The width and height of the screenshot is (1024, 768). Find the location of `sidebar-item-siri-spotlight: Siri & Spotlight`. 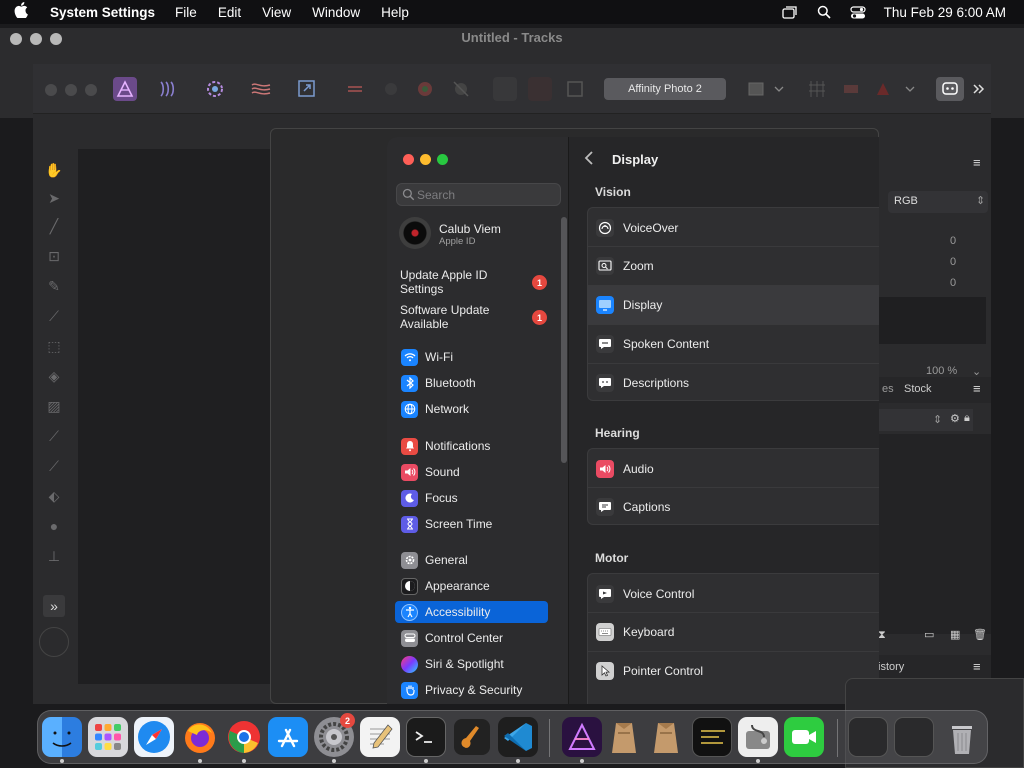

sidebar-item-siri-spotlight: Siri & Spotlight is located at coordinates (471, 664).